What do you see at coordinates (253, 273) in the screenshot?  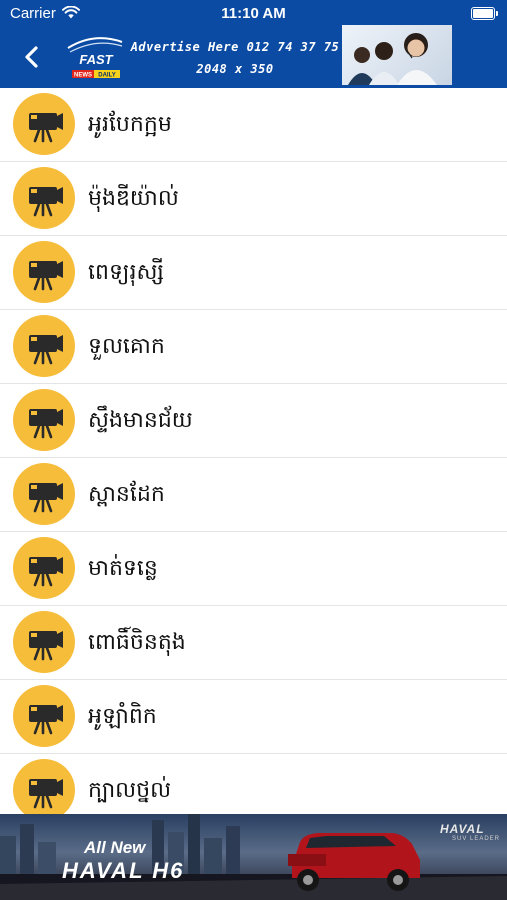 I see `list-item: ពេទ្យរុស្សី` at bounding box center [253, 273].